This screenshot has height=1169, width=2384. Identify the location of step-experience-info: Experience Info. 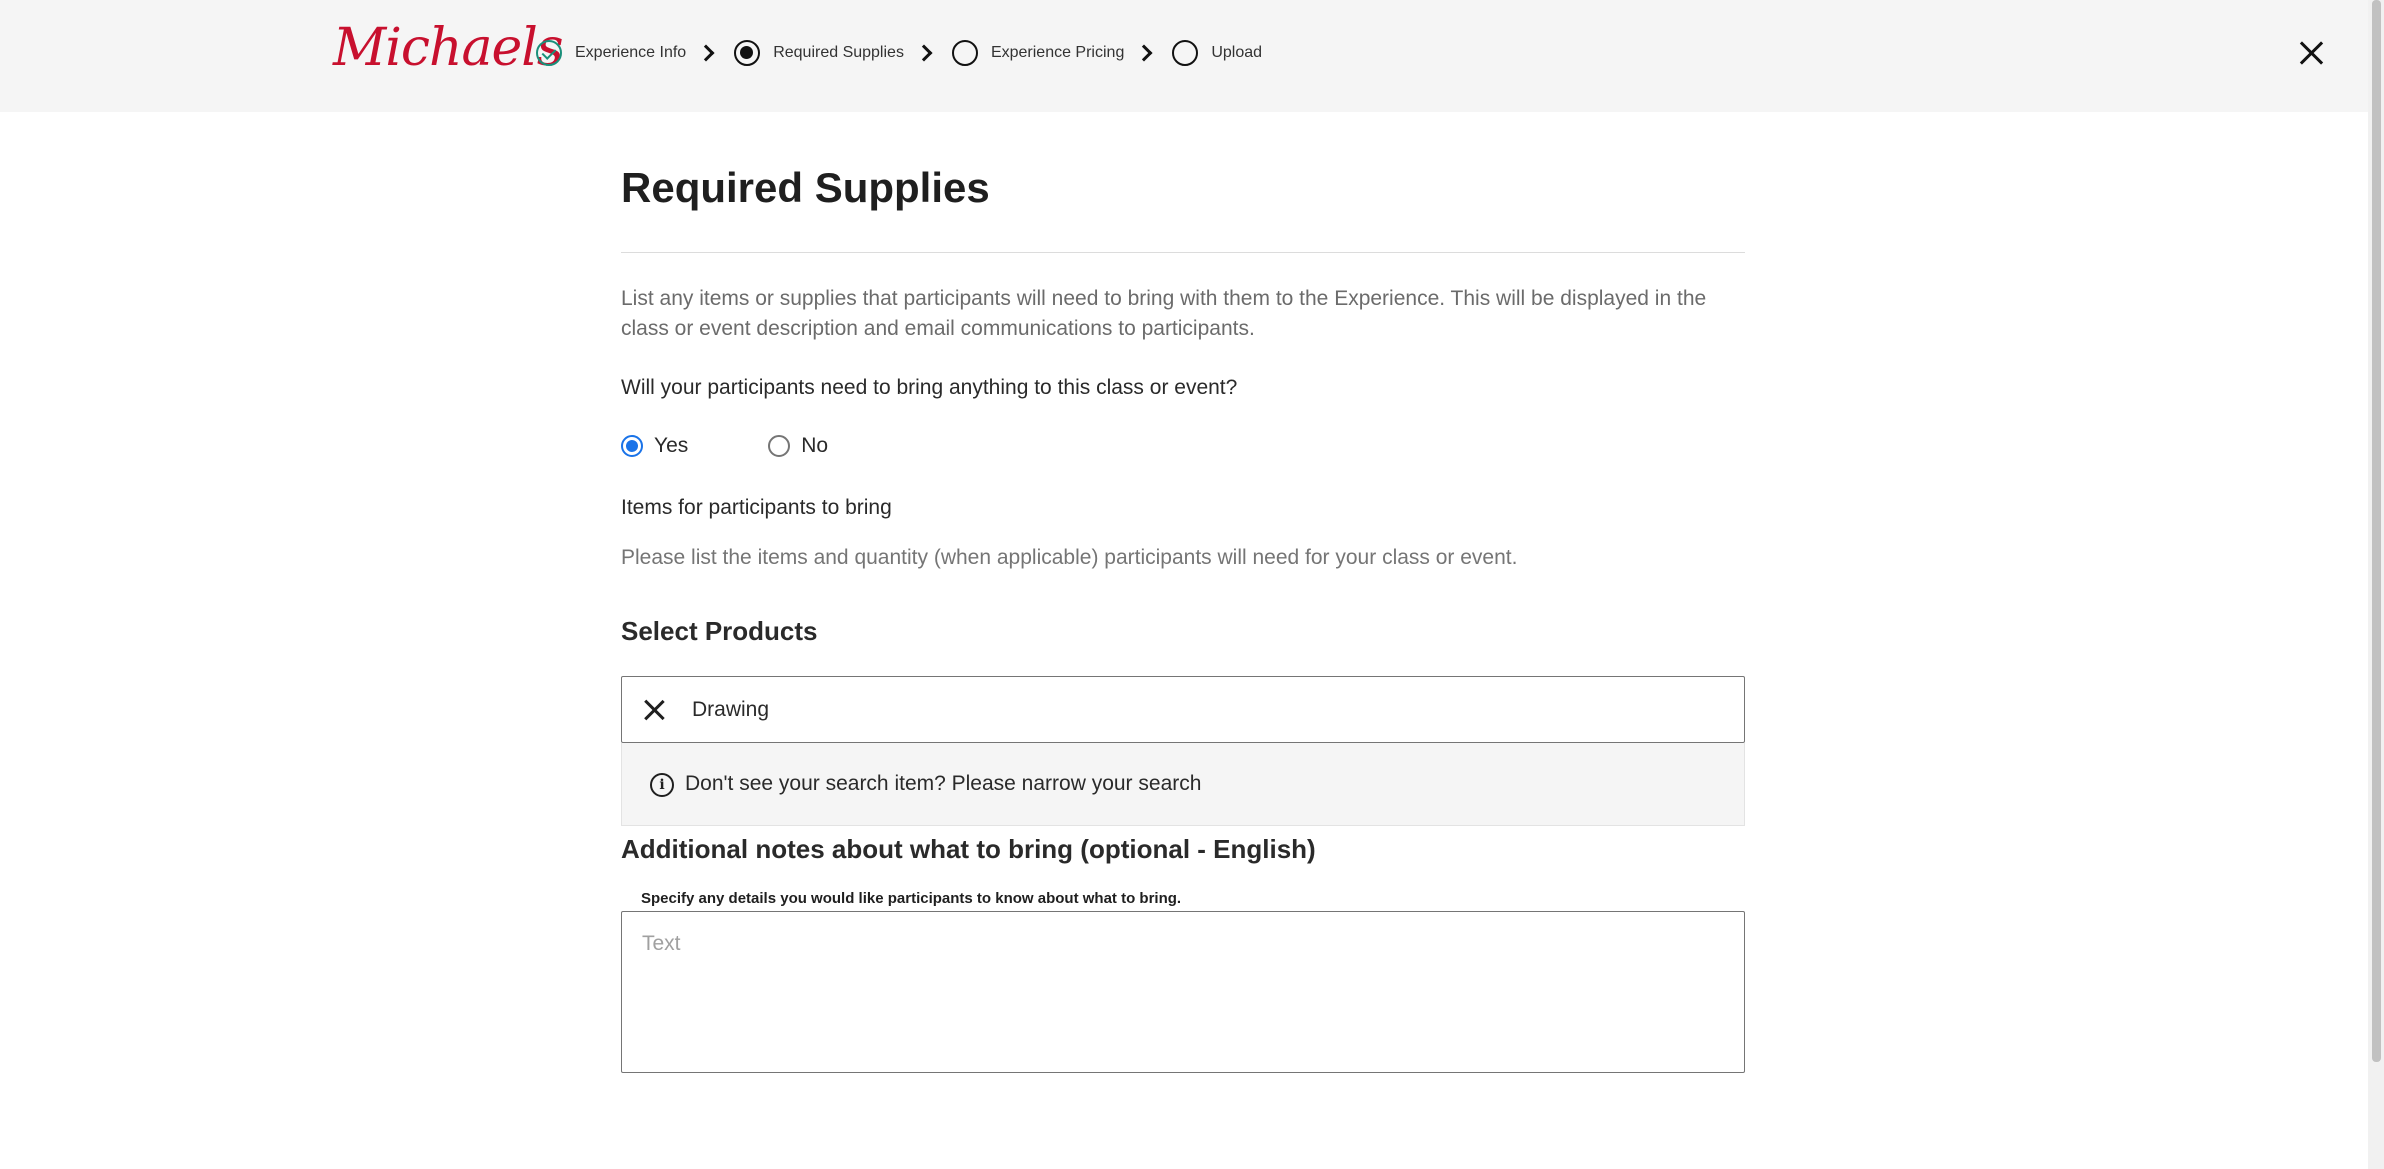
(611, 53).